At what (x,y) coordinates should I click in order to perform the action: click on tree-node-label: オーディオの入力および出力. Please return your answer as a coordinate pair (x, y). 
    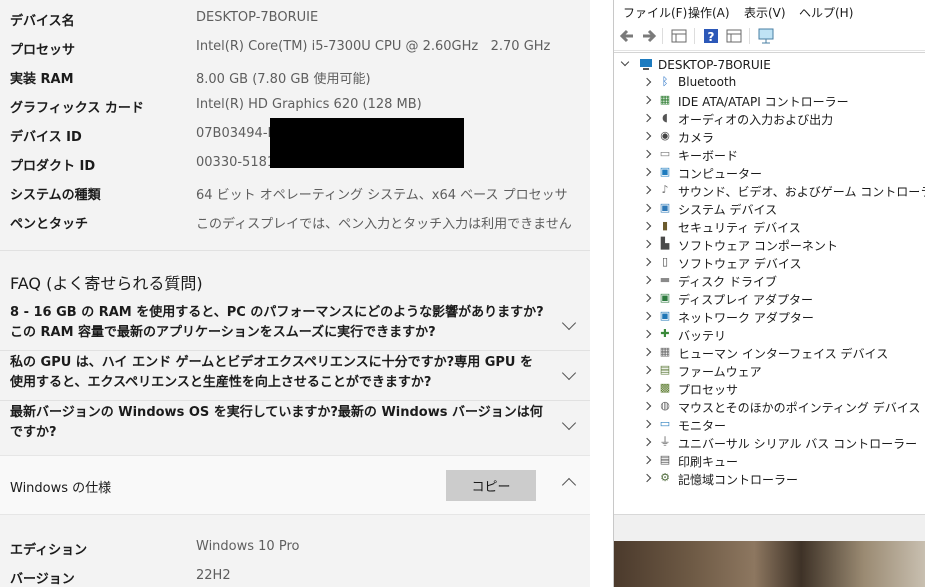
    Looking at the image, I should click on (756, 120).